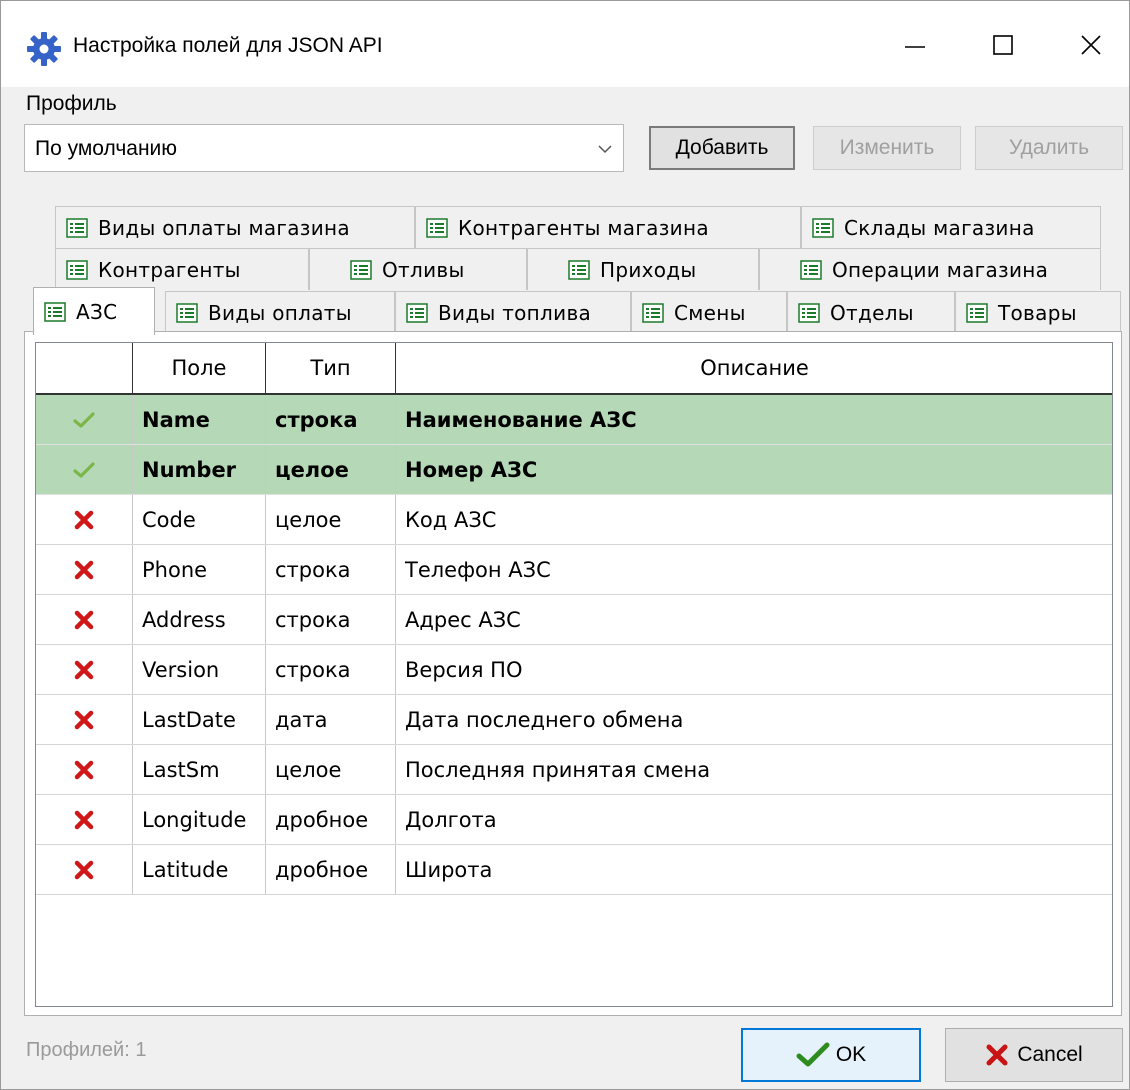  I want to click on window-title: Настройка полей для JSON API, so click(228, 45).